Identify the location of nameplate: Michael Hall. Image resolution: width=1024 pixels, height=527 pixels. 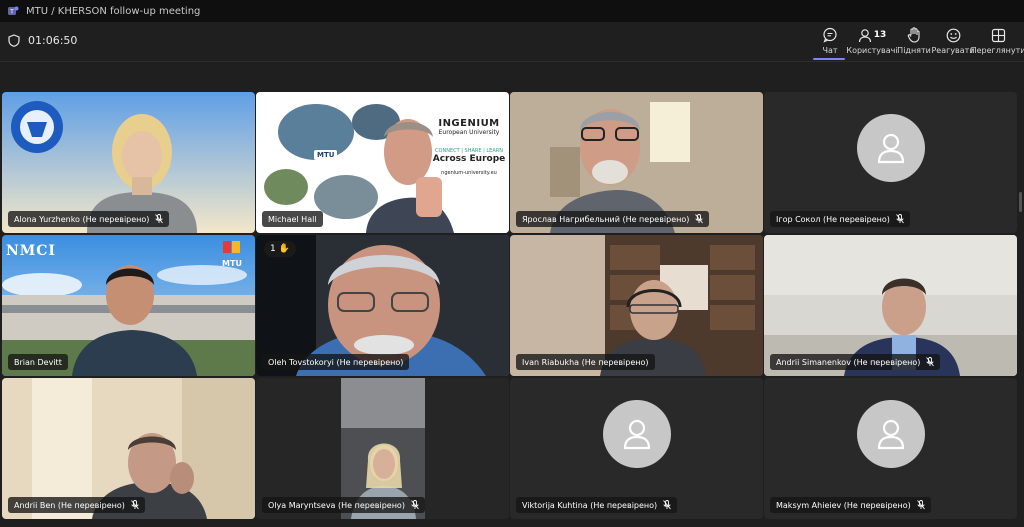
(292, 219).